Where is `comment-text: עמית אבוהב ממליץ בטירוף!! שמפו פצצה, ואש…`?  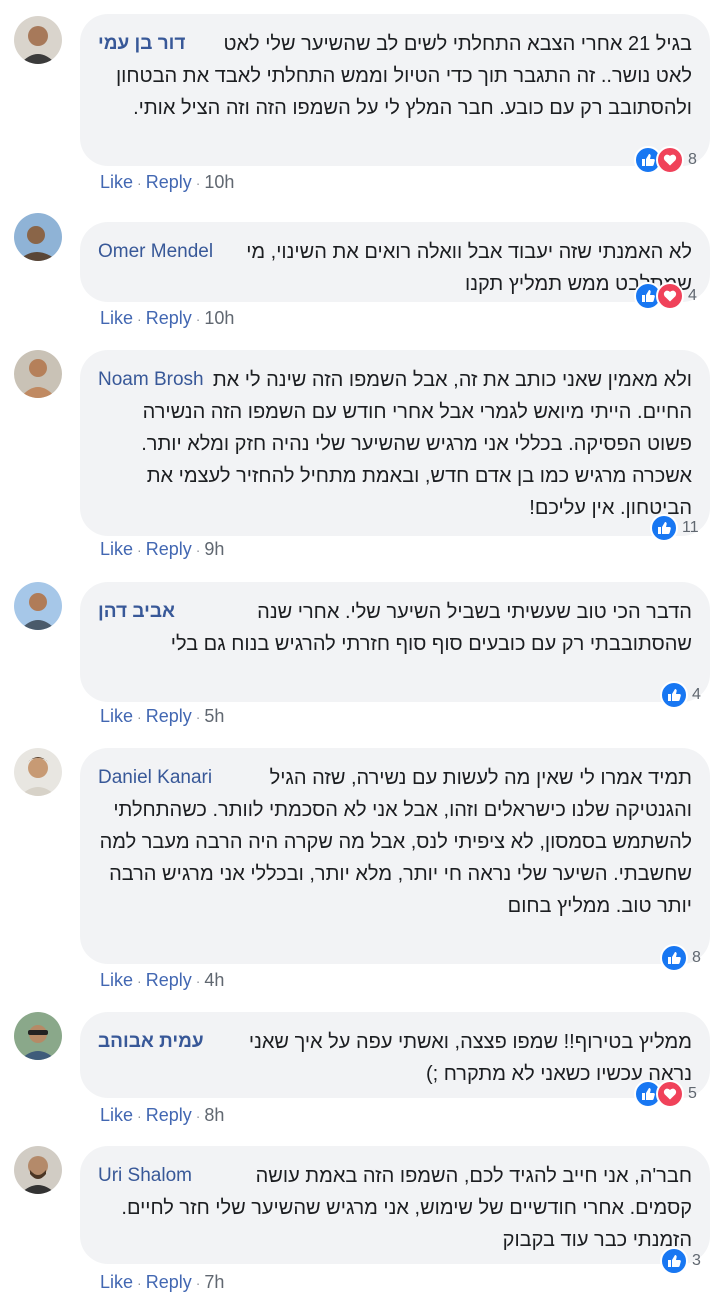
comment-text: עמית אבוהב ממליץ בטירוף!! שמפו פצצה, ואש… is located at coordinates (395, 1058).